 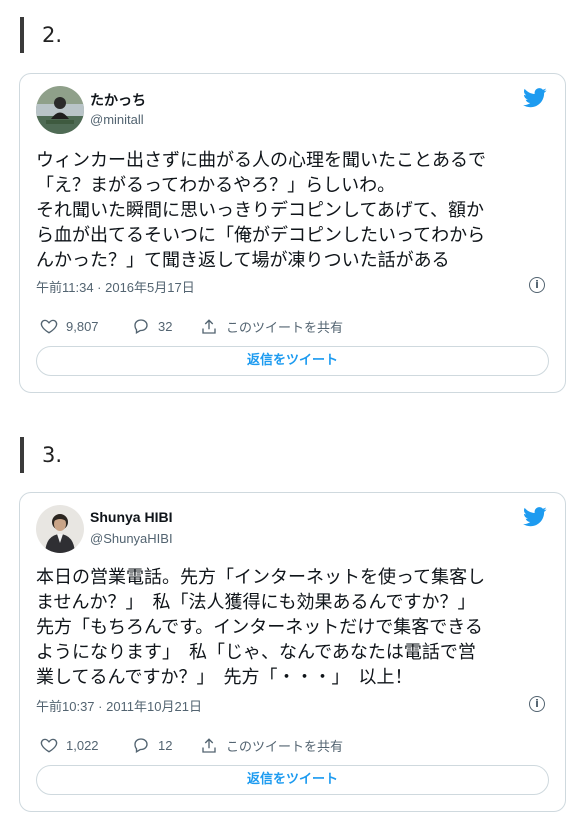 What do you see at coordinates (41, 35) in the screenshot?
I see `section-heading-2: 2.` at bounding box center [41, 35].